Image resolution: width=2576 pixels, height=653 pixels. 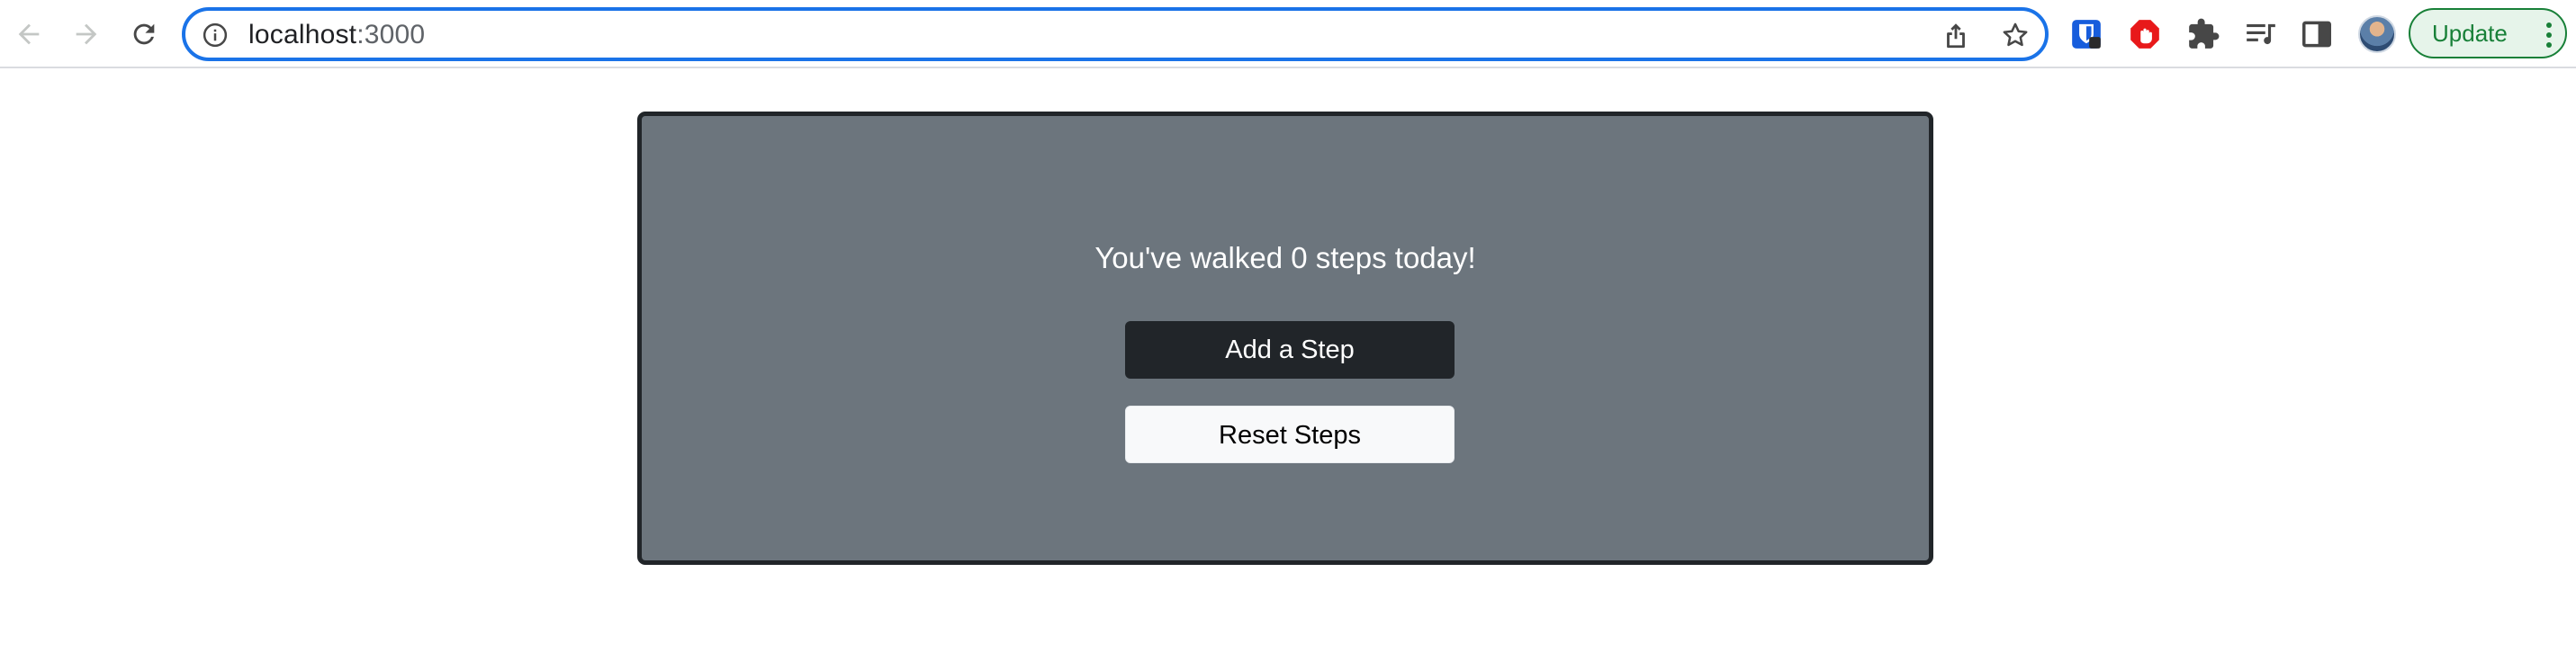 I want to click on reset-steps-button: Reset Steps, so click(x=1290, y=434).